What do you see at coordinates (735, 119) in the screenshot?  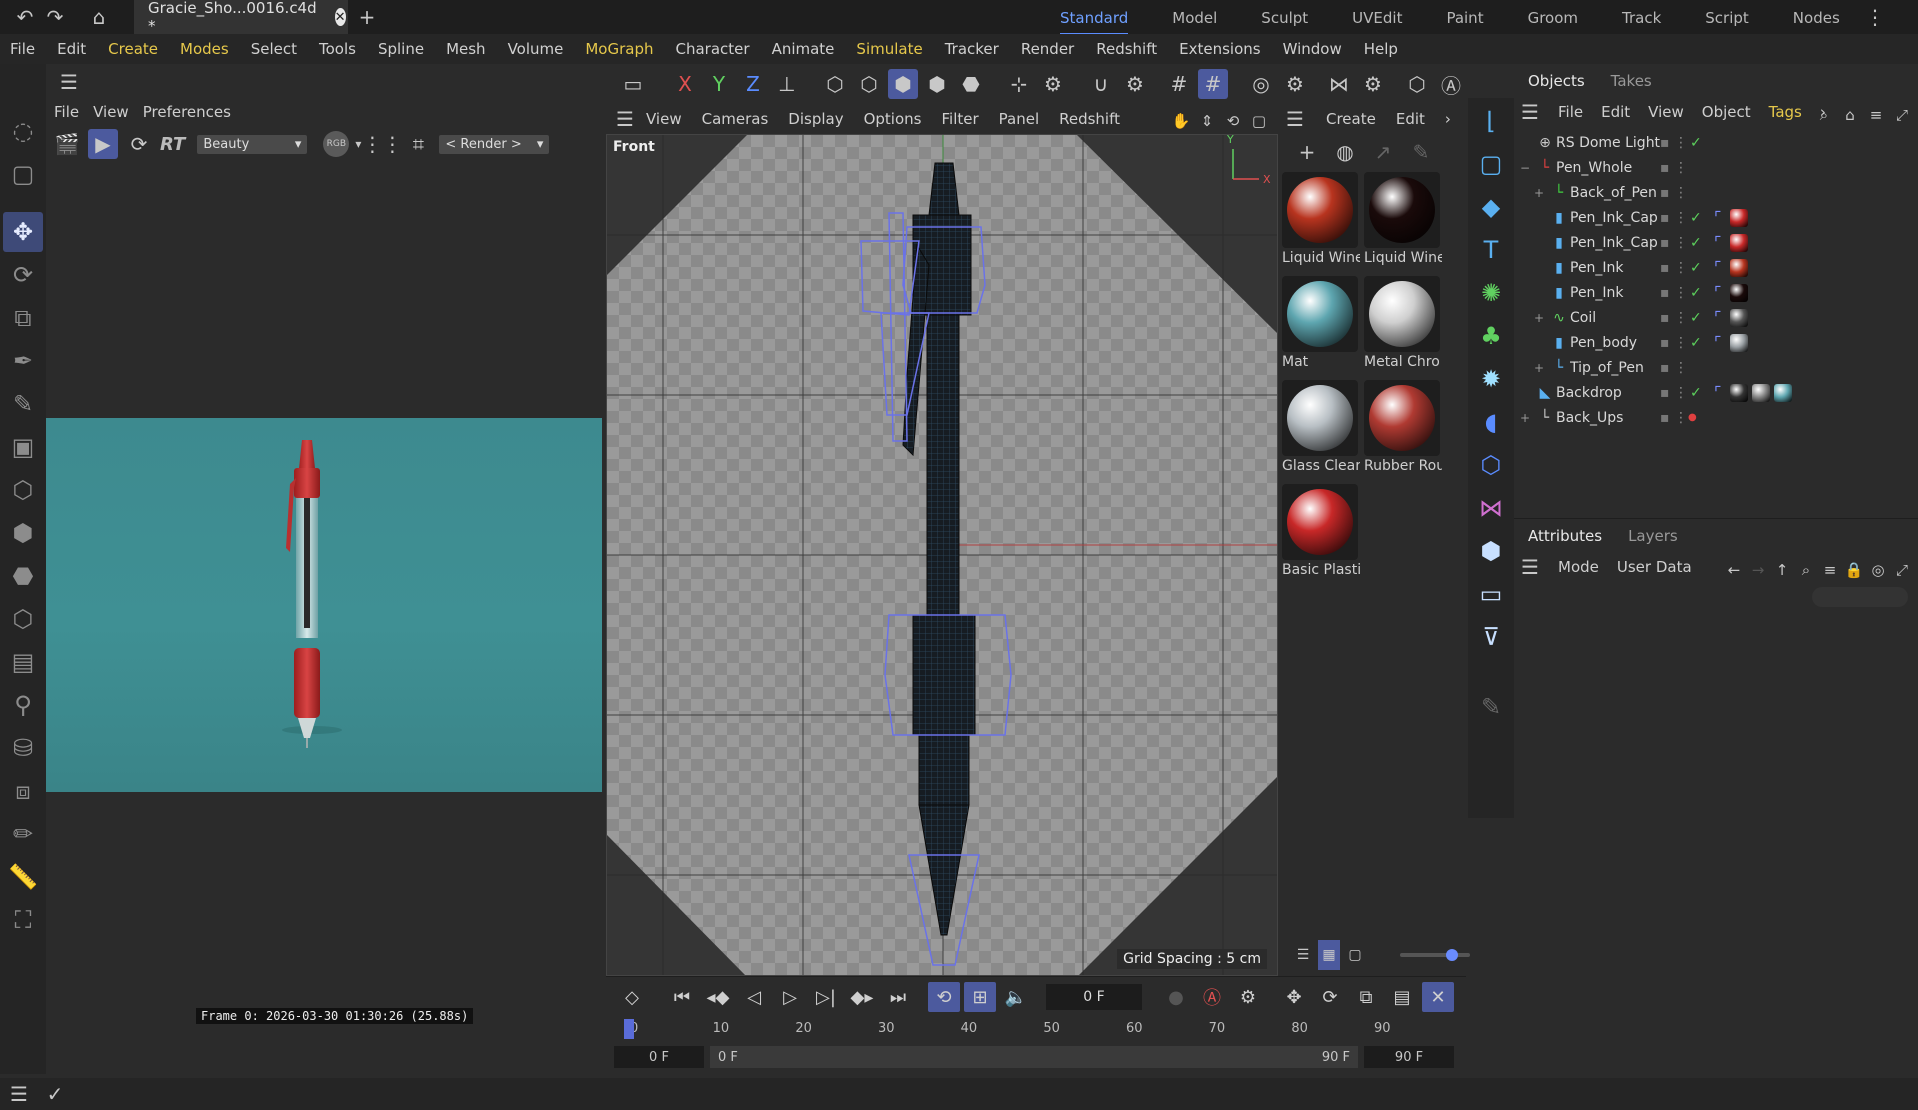 I see `viewport-menu-cameras: Cameras` at bounding box center [735, 119].